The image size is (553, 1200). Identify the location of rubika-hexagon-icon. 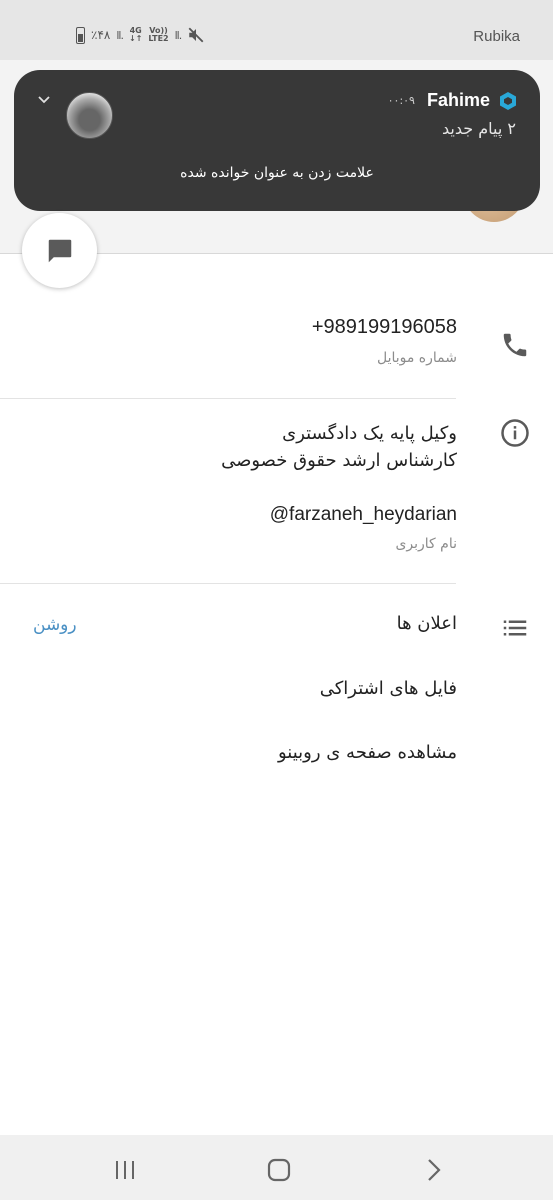
(508, 100).